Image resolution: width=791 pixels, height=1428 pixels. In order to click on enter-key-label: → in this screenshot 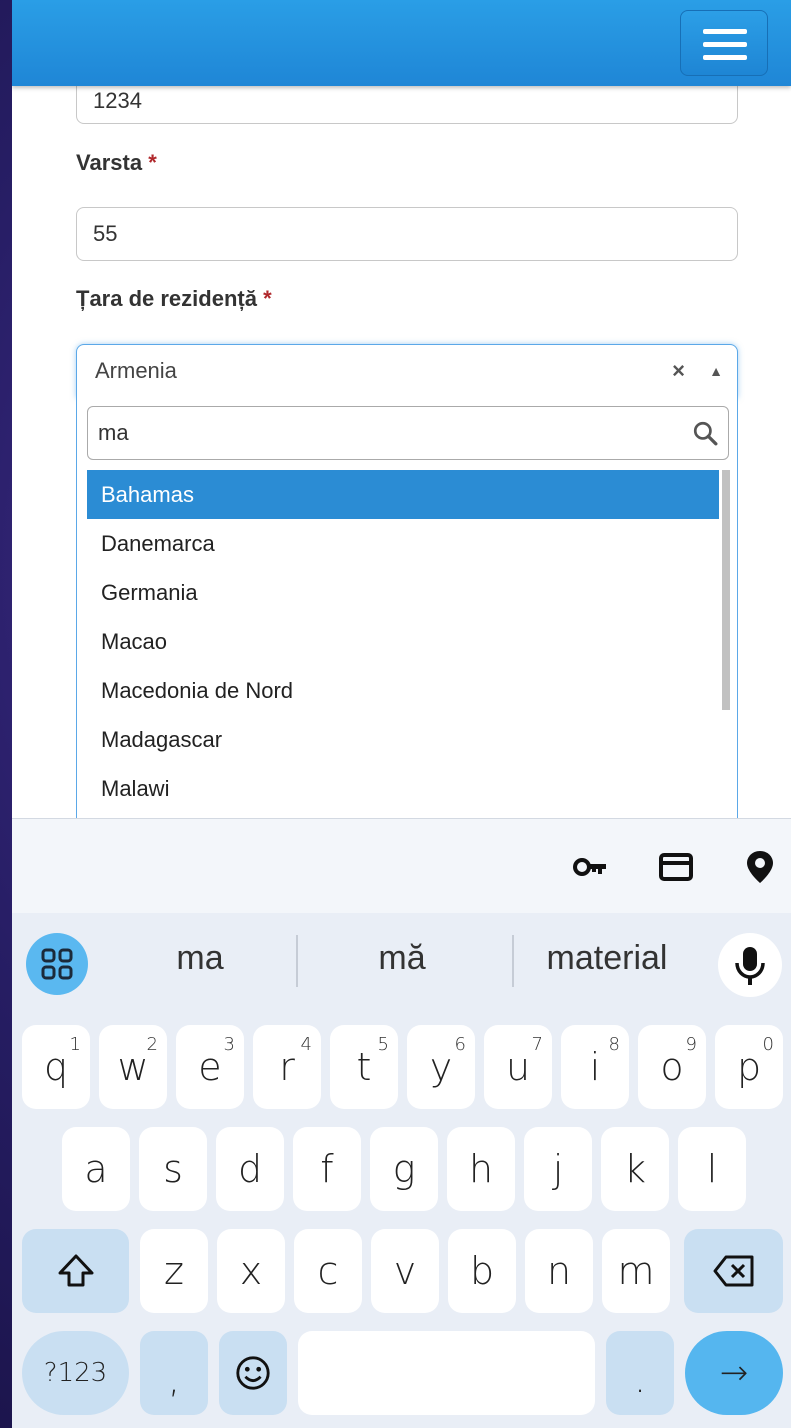, I will do `click(734, 1373)`.